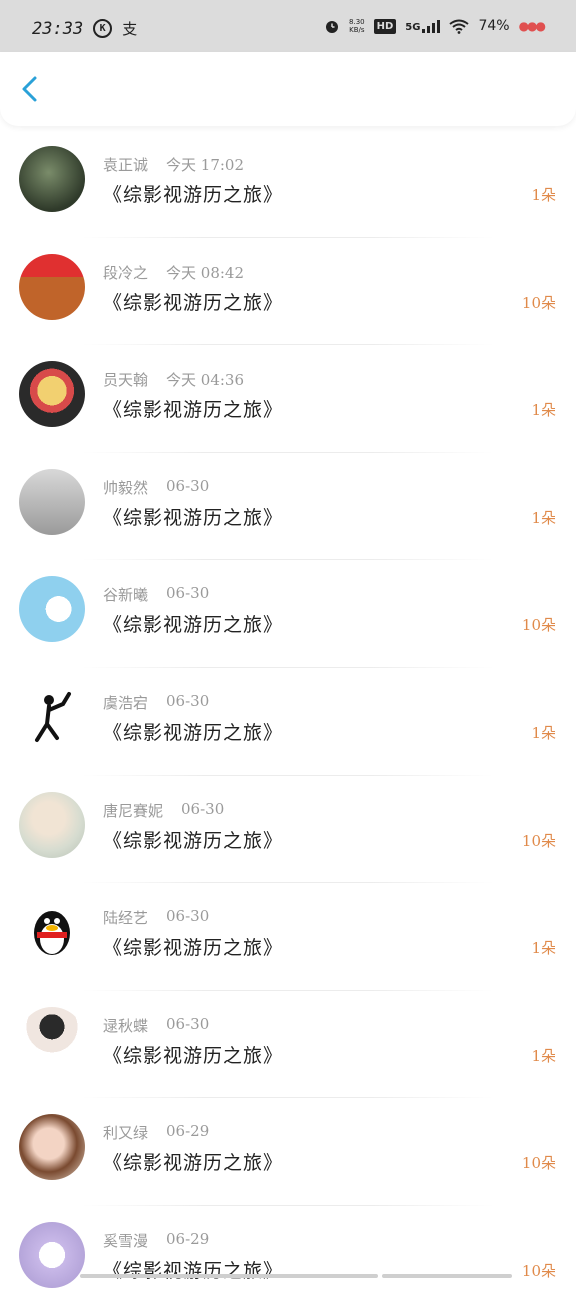 The width and height of the screenshot is (576, 1314). I want to click on k-app-icon: K, so click(103, 28).